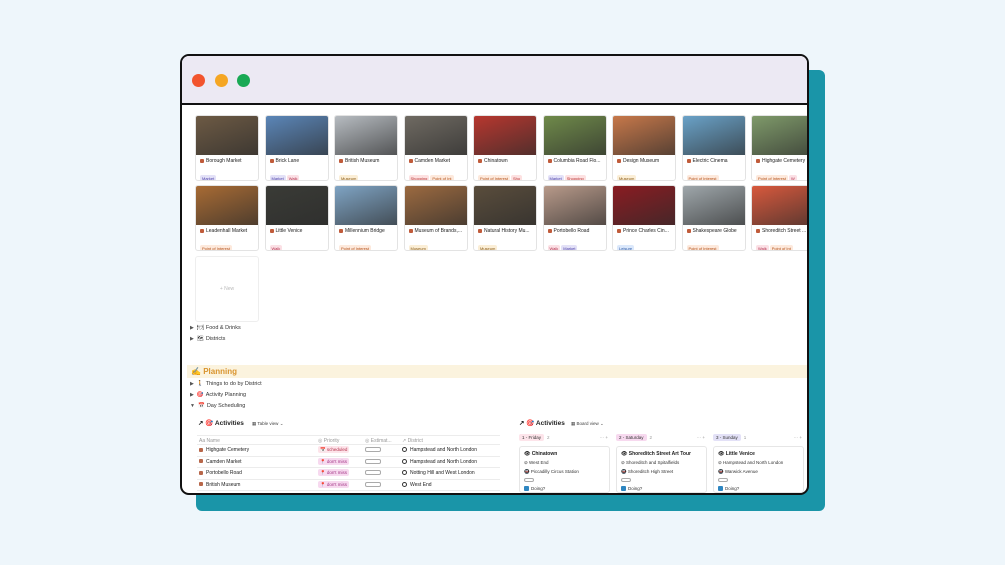  What do you see at coordinates (226, 384) in the screenshot?
I see `toggle-things-to-do: ▶ 🚶 Things to do by District` at bounding box center [226, 384].